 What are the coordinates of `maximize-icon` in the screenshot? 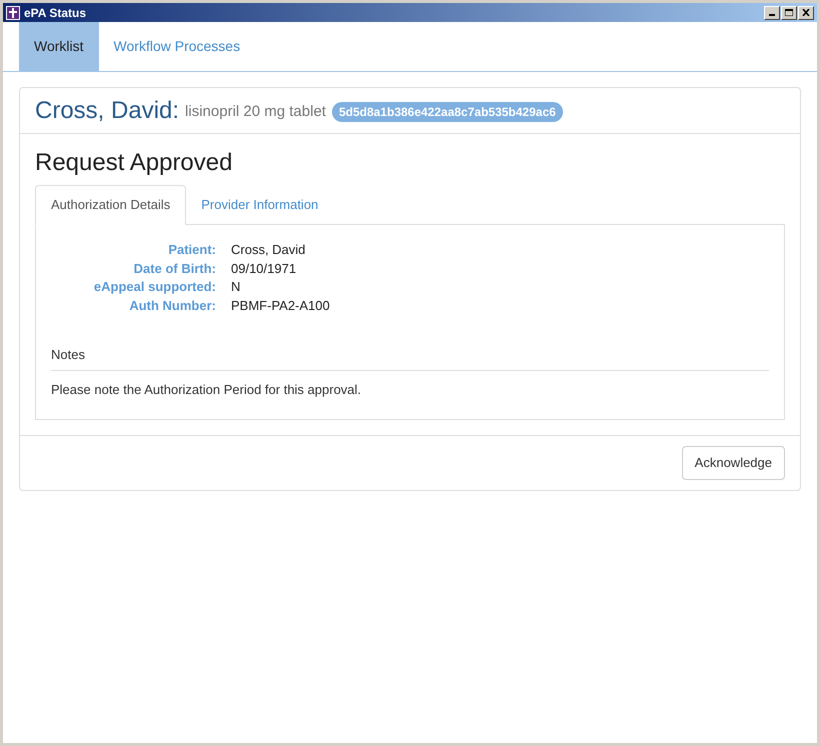 It's located at (789, 12).